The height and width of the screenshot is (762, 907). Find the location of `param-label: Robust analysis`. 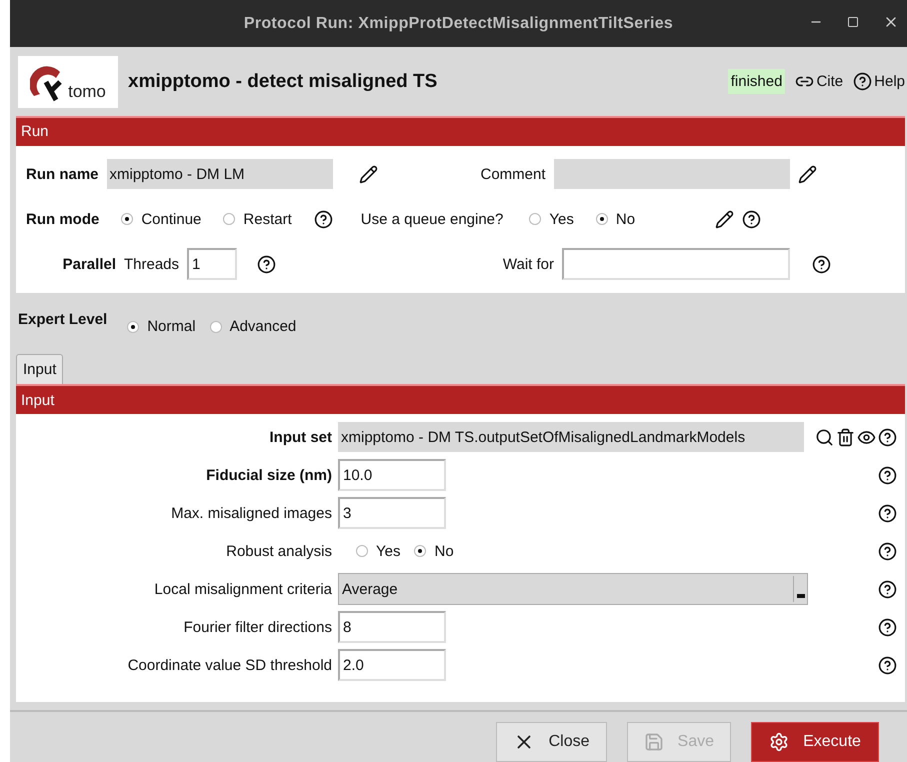

param-label: Robust analysis is located at coordinates (278, 551).